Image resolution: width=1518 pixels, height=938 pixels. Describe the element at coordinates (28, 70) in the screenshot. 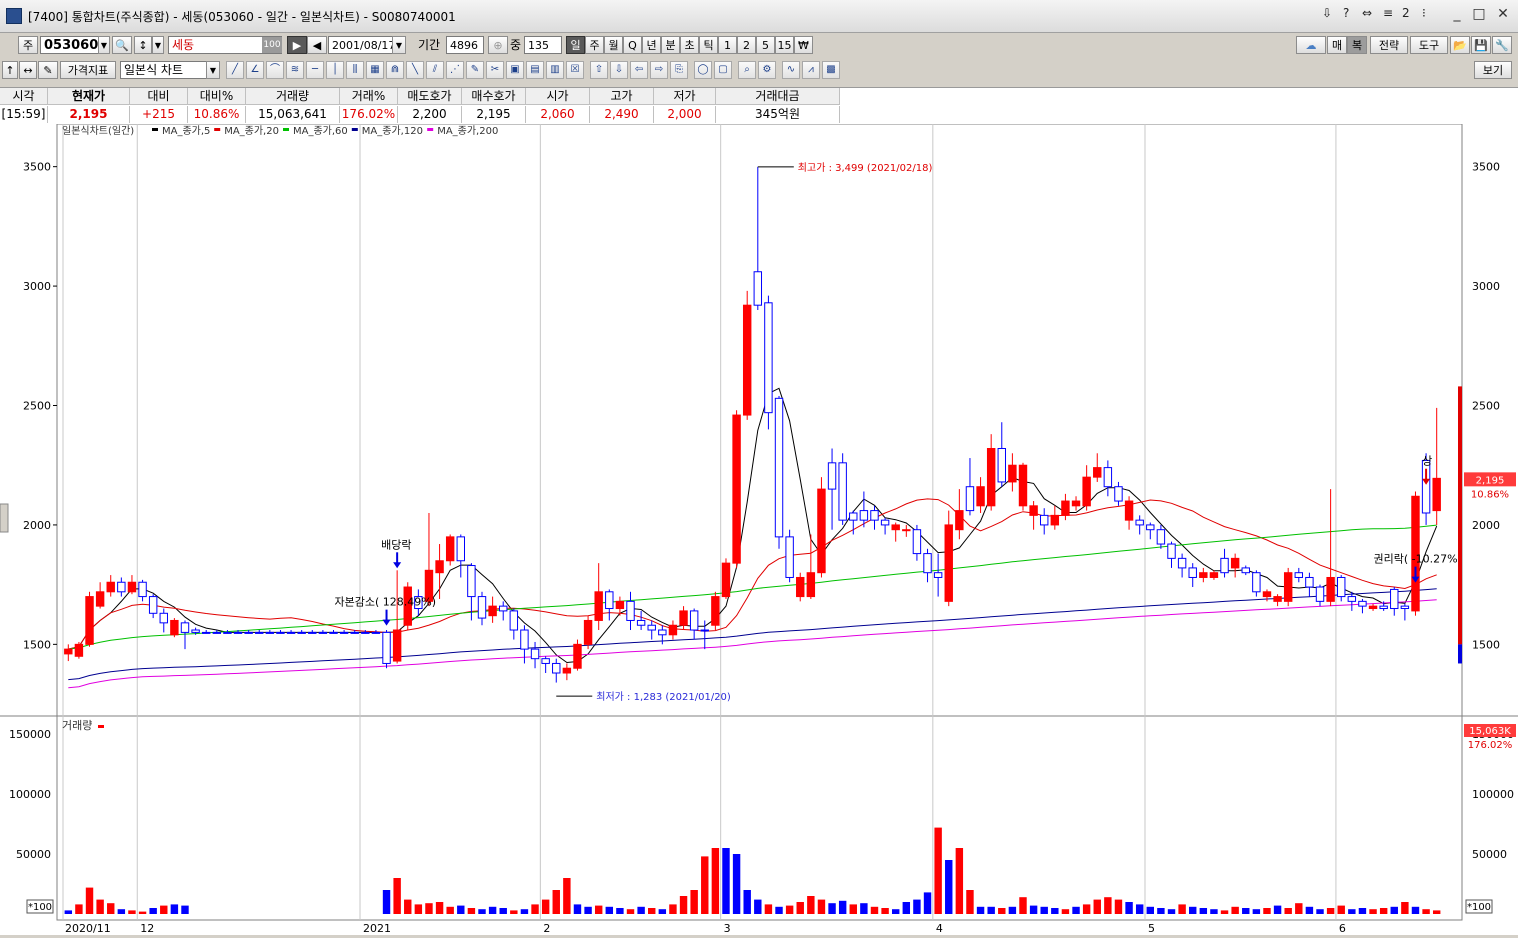

I see `expand-icon: ↔` at that location.